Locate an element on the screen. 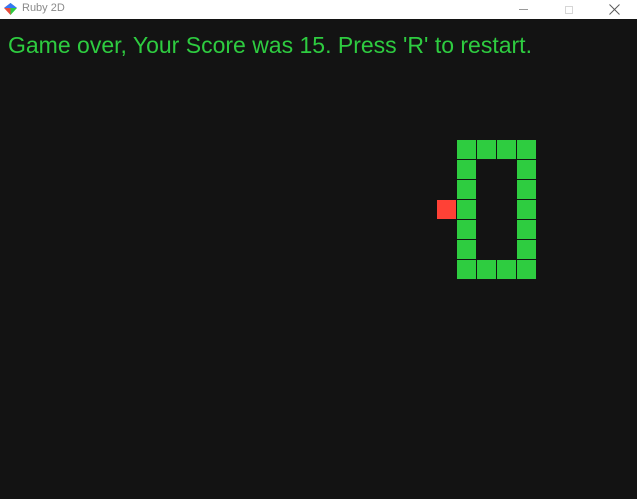 The height and width of the screenshot is (499, 637). title-bar: Ruby 2D is located at coordinates (318, 9).